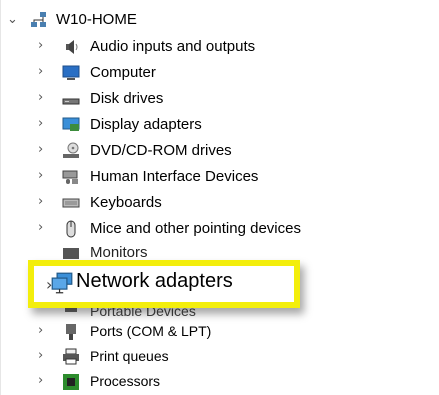  What do you see at coordinates (71, 101) in the screenshot?
I see `disk-drive-icon` at bounding box center [71, 101].